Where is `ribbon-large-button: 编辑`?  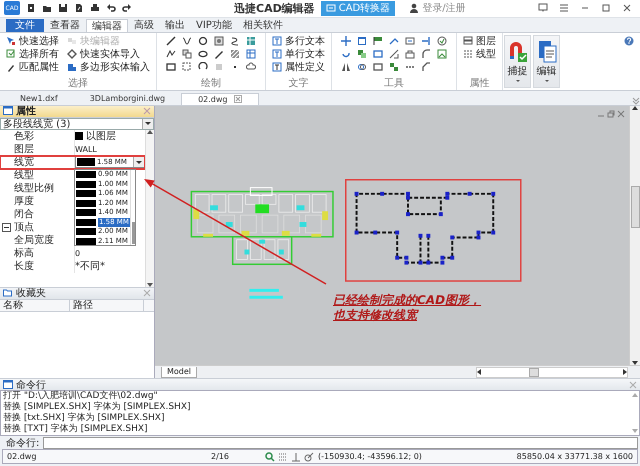
ribbon-large-button: 编辑 is located at coordinates (546, 61).